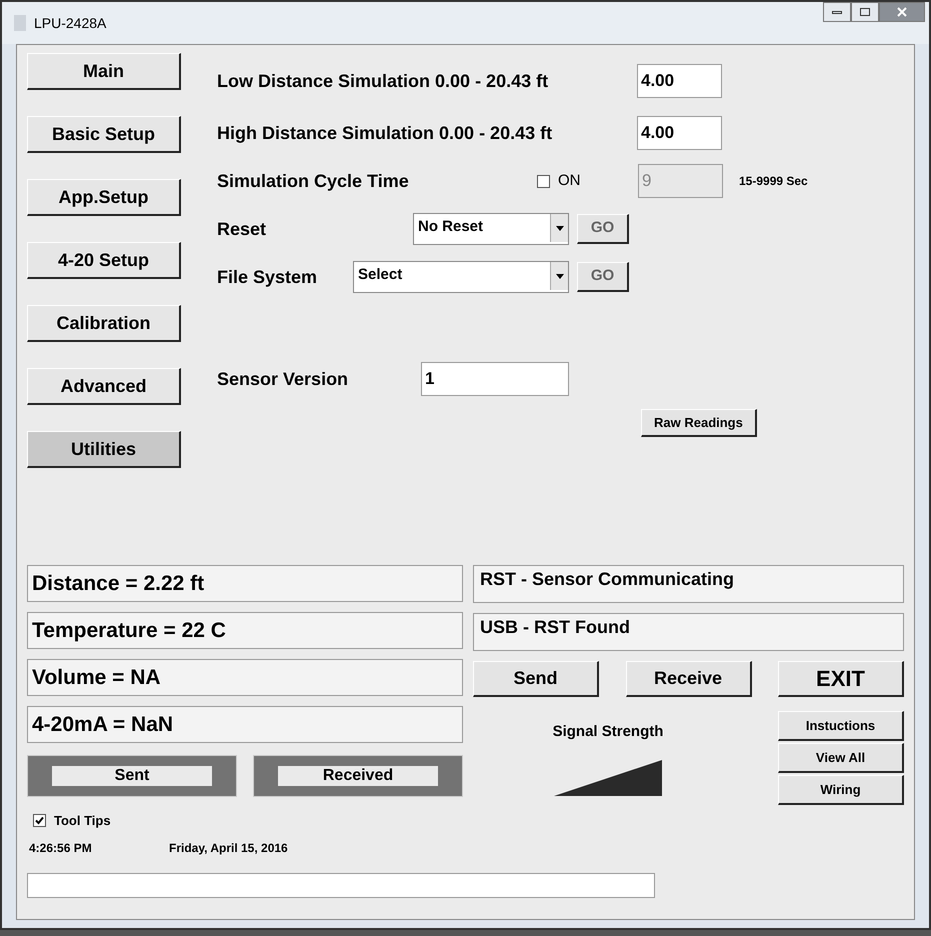 This screenshot has width=931, height=936. What do you see at coordinates (61, 848) in the screenshot?
I see `clock-time: 4:26:56 PM` at bounding box center [61, 848].